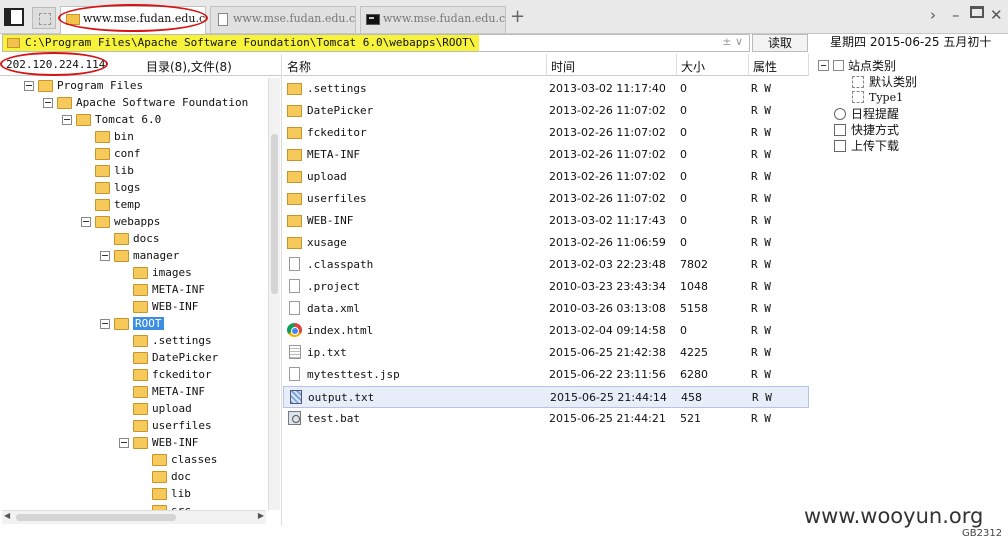 Image resolution: width=1008 pixels, height=546 pixels. I want to click on server-info-row: 202.120.224.114 目录(8),文件(8), so click(141, 64).